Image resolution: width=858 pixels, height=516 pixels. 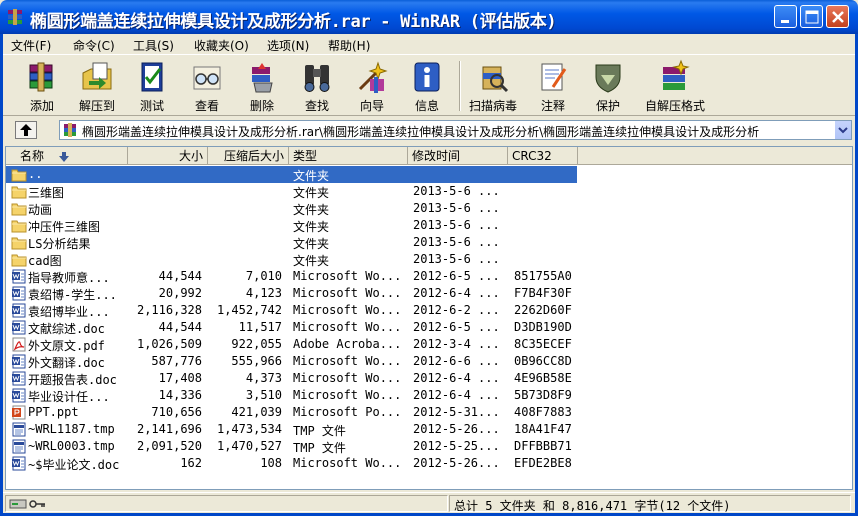 I want to click on column-header-name: 名称, so click(x=67, y=156).